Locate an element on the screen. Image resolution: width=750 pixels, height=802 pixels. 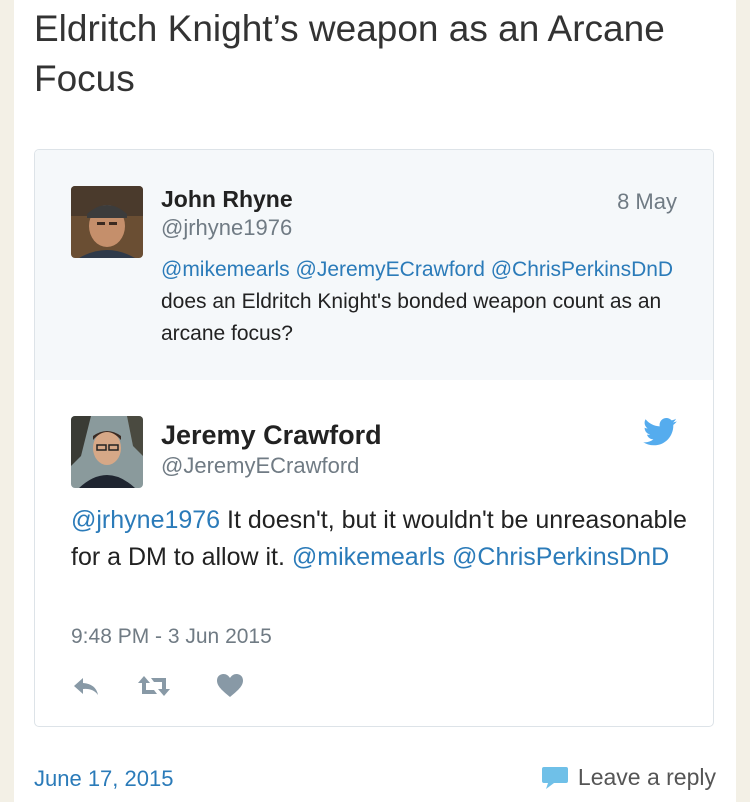
reply-arrow-icon is located at coordinates (87, 687).